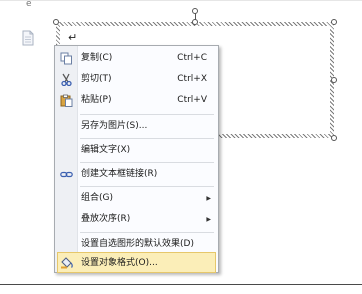  I want to click on menu-item-label: 剪切(T), so click(96, 79).